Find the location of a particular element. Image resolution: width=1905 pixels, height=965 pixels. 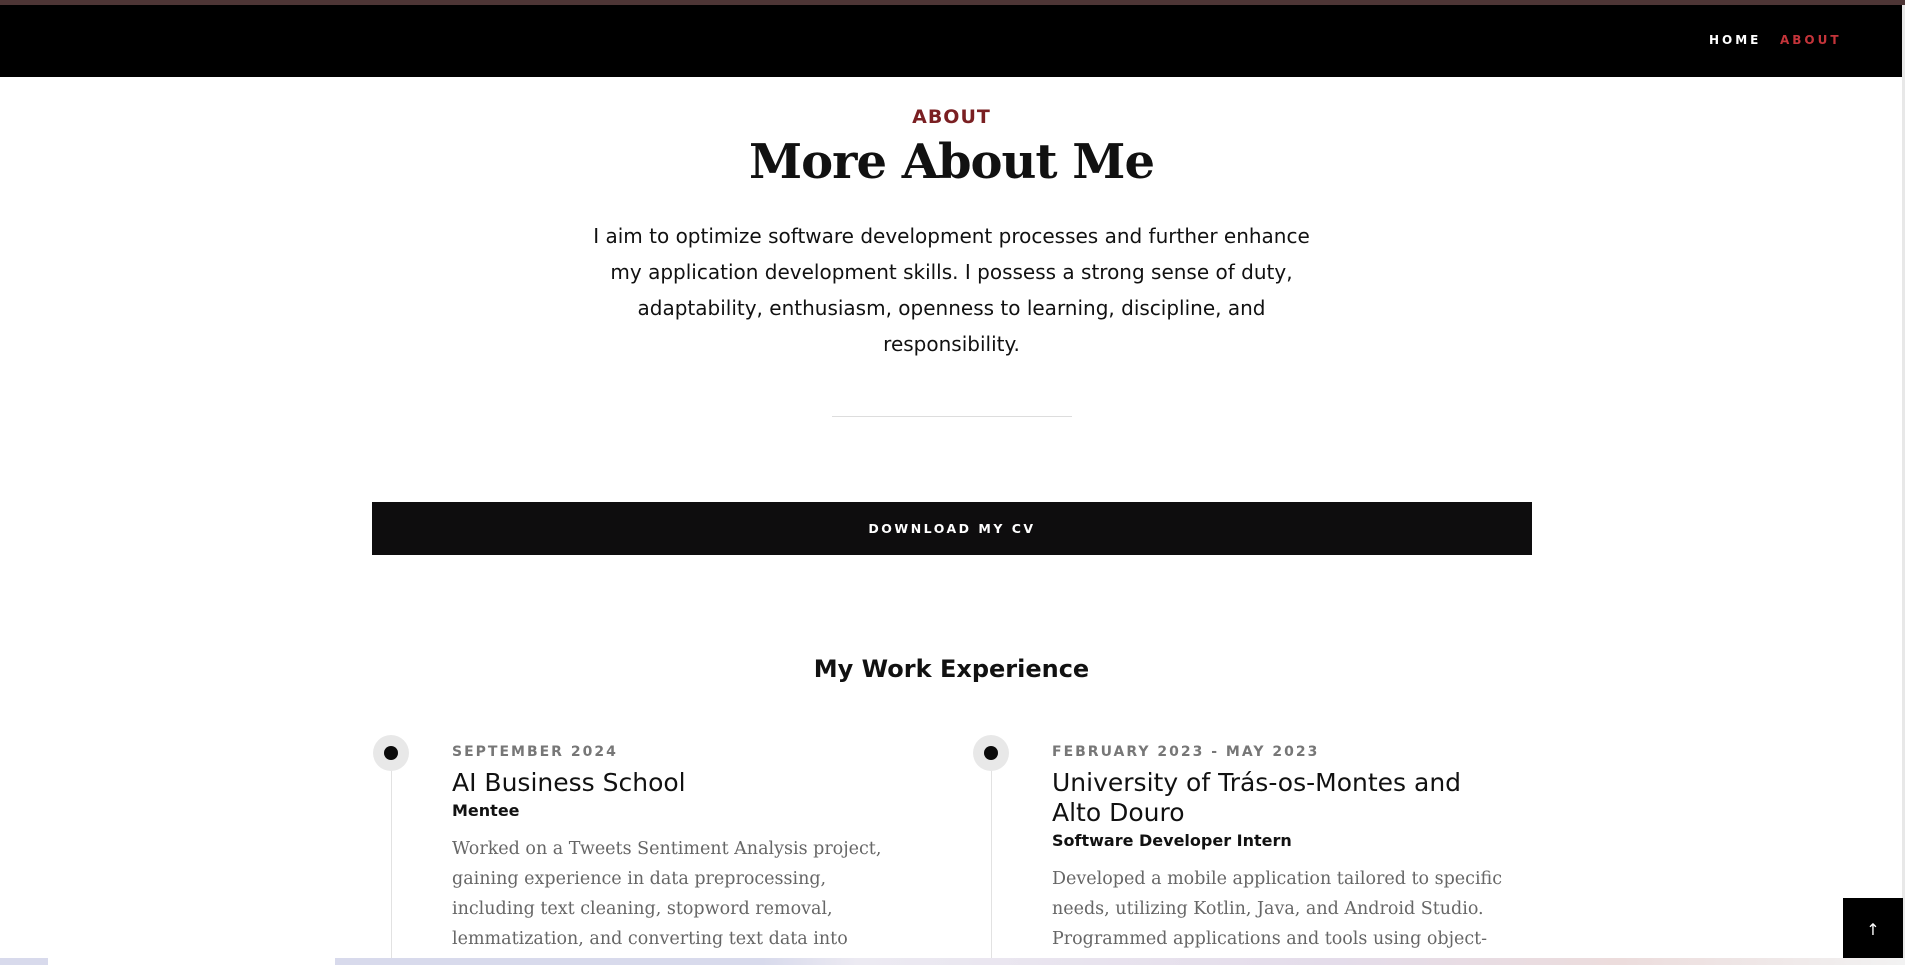

navbar: HOME ABOUT is located at coordinates (951, 41).